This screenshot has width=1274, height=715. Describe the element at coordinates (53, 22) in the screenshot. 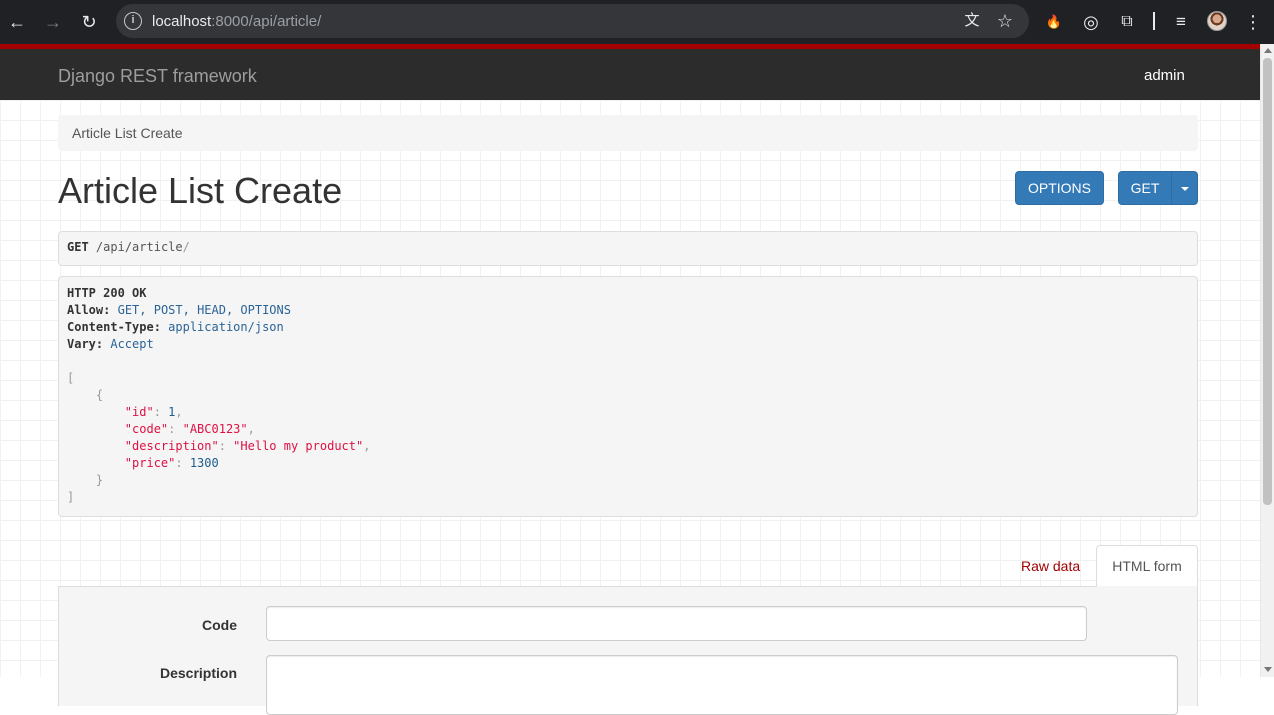

I see `forward-icon: →` at that location.